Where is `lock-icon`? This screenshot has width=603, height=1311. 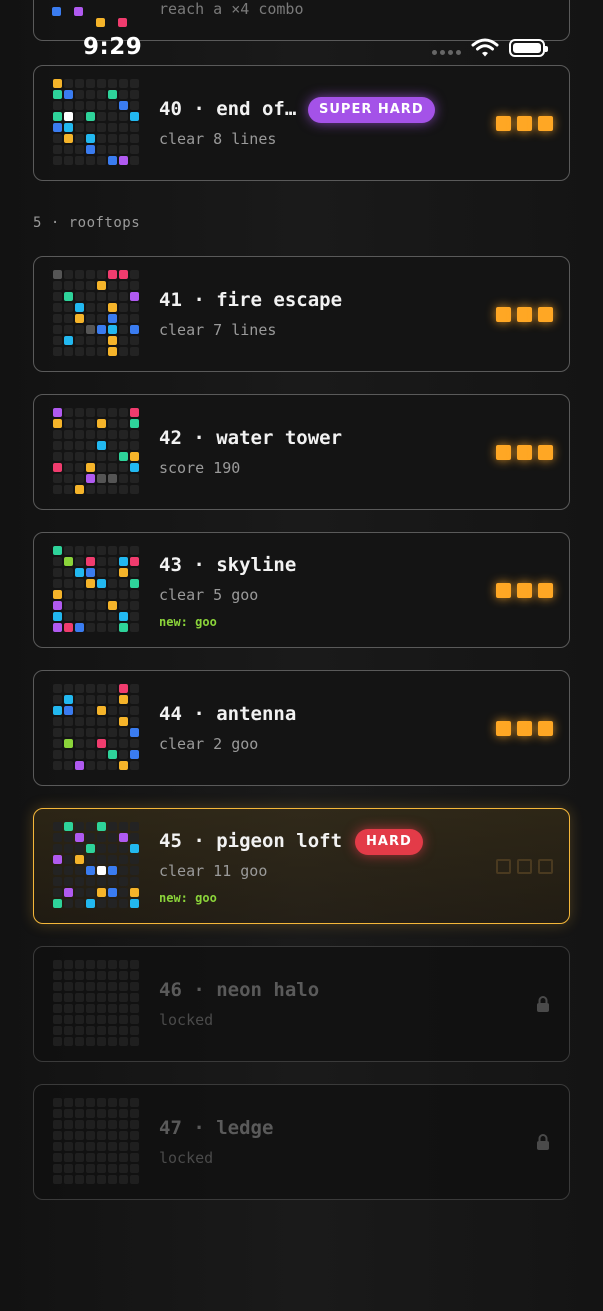 lock-icon is located at coordinates (543, 1006).